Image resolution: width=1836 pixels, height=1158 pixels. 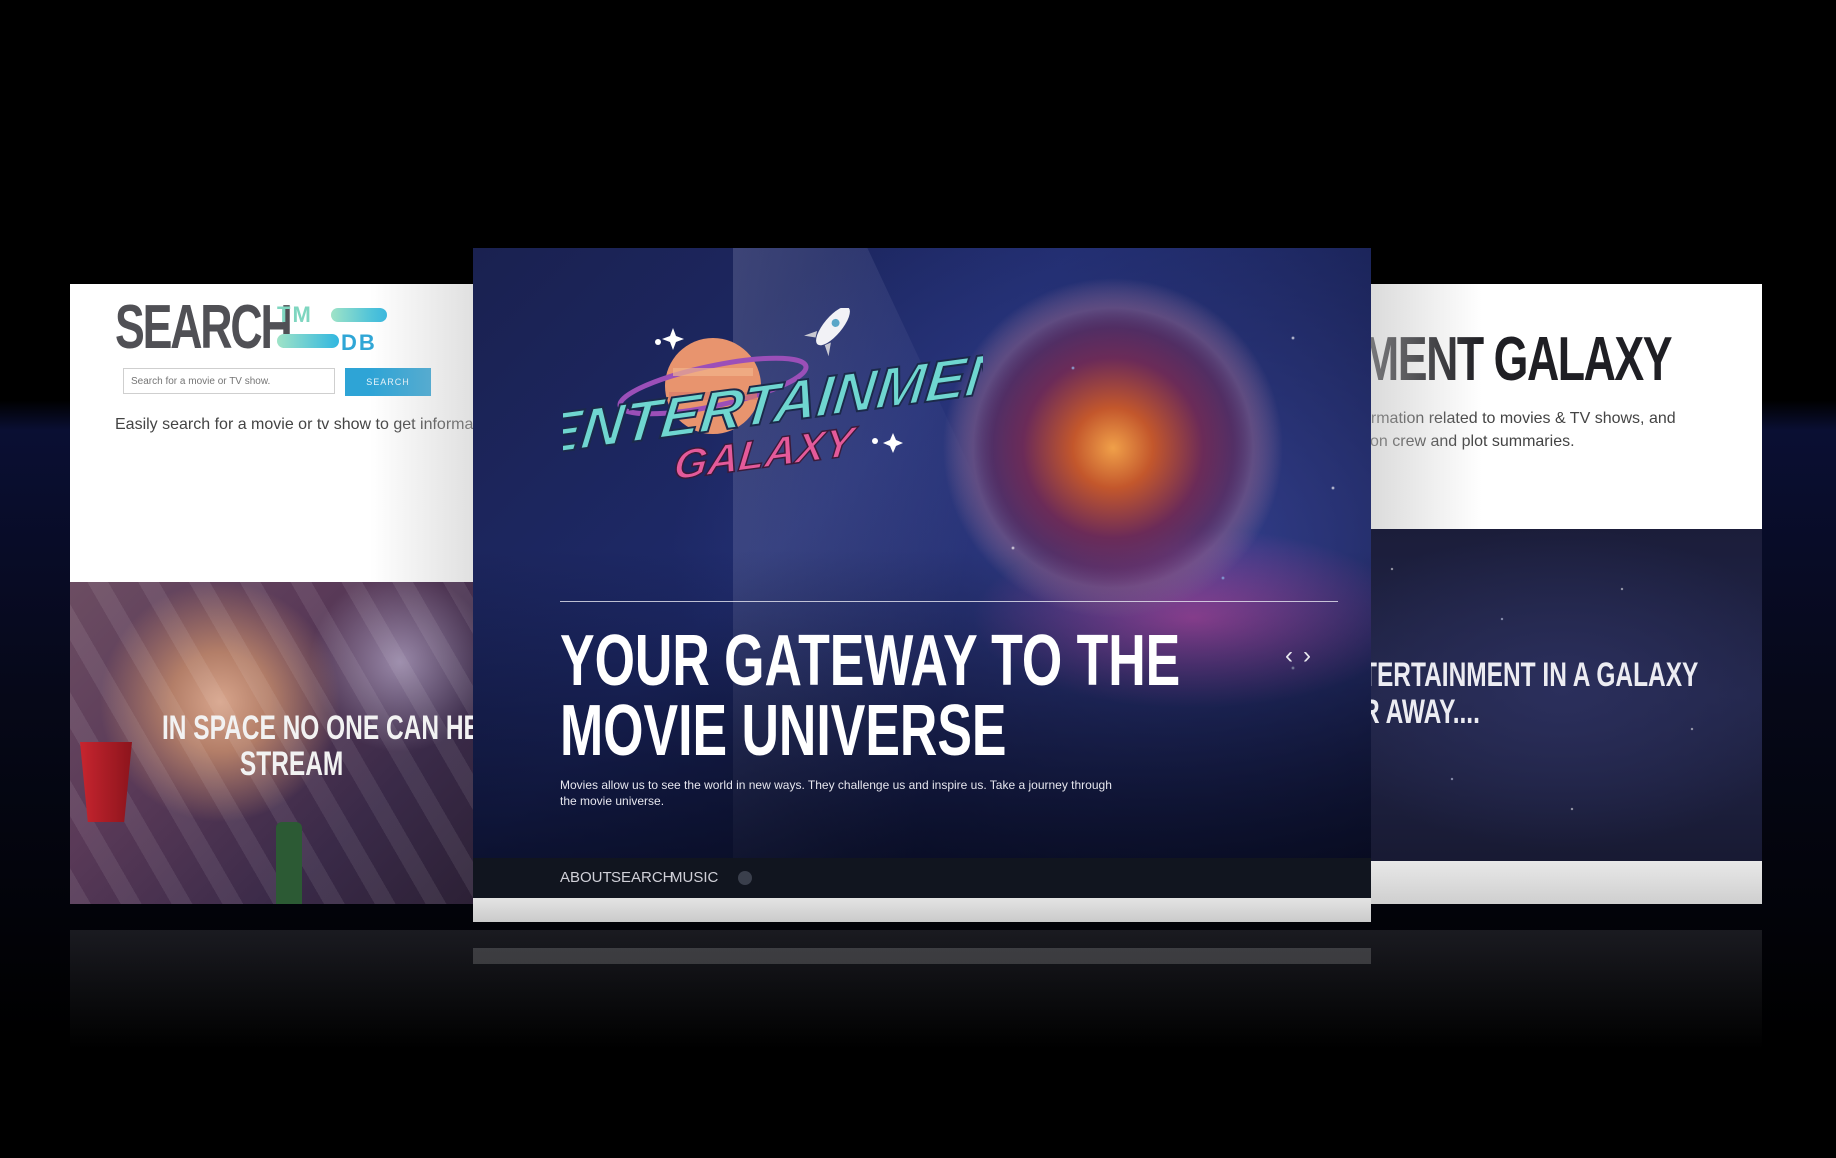 What do you see at coordinates (291, 764) in the screenshot?
I see `hero-caption-line: STREAM` at bounding box center [291, 764].